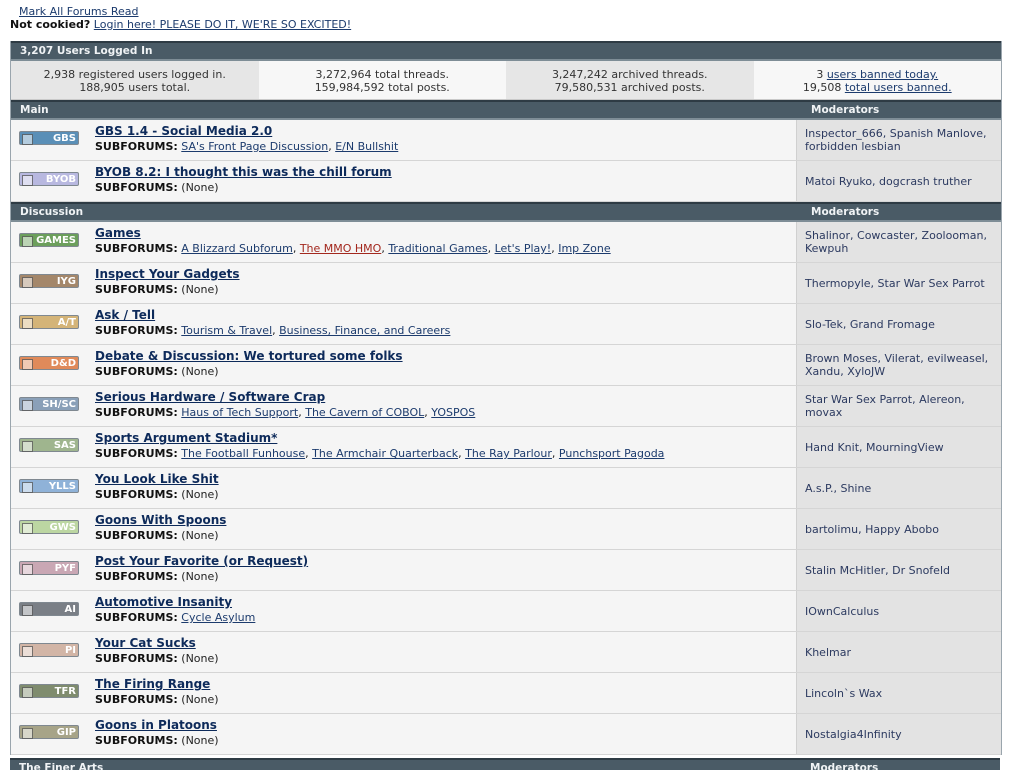  Describe the element at coordinates (239, 412) in the screenshot. I see `subforum-link: Haus of Tech Support` at that location.